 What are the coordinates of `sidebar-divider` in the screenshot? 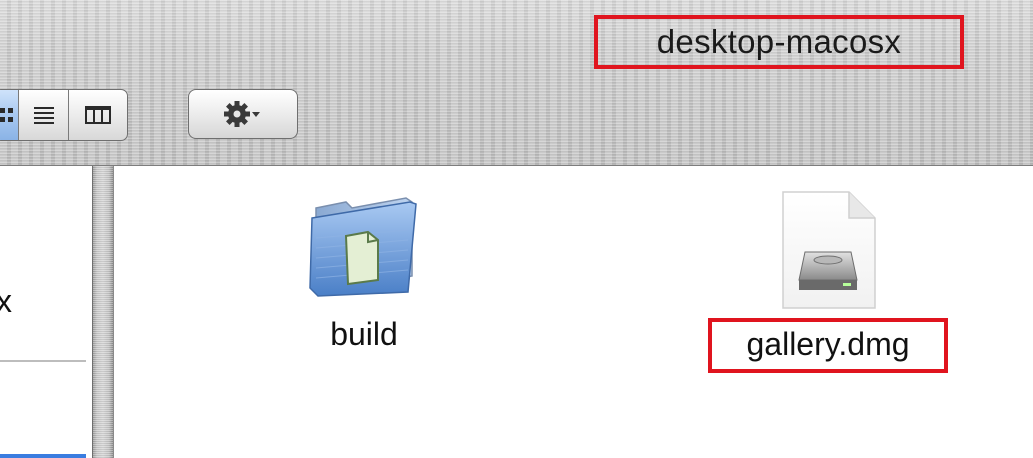 It's located at (43, 361).